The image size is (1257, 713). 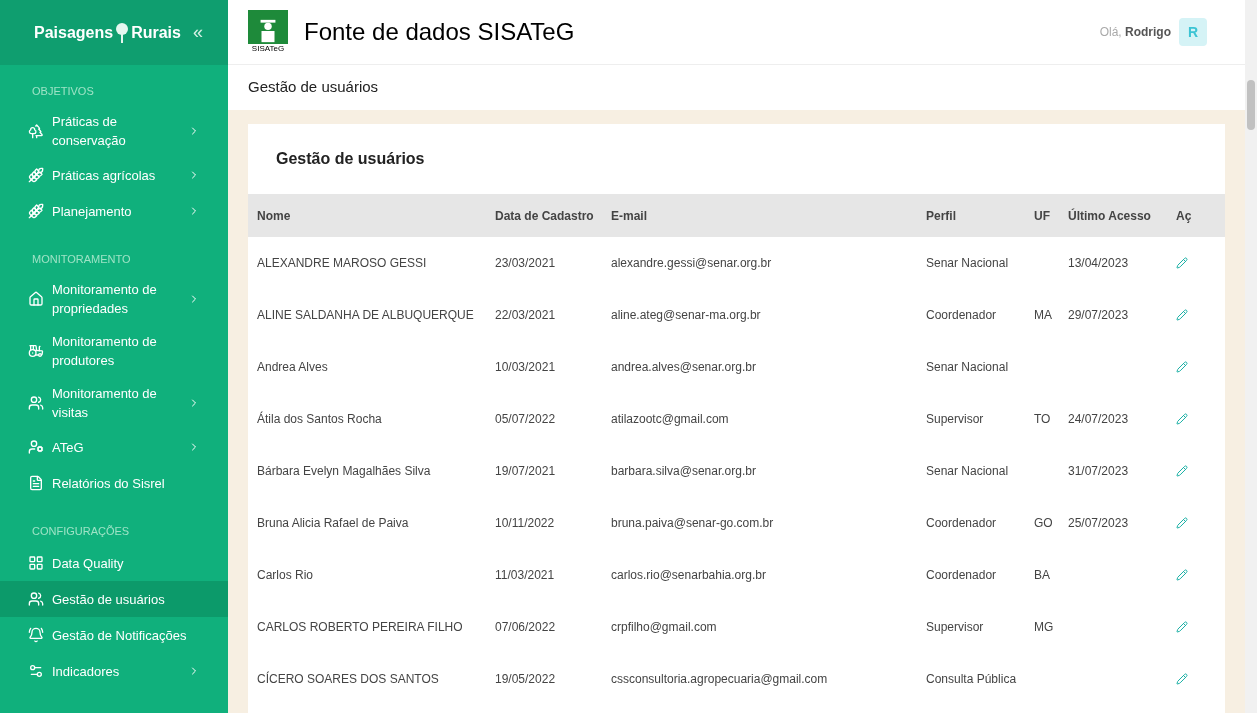 I want to click on table-cell: ALEXANDRE MAROSO GESSI, so click(x=342, y=263).